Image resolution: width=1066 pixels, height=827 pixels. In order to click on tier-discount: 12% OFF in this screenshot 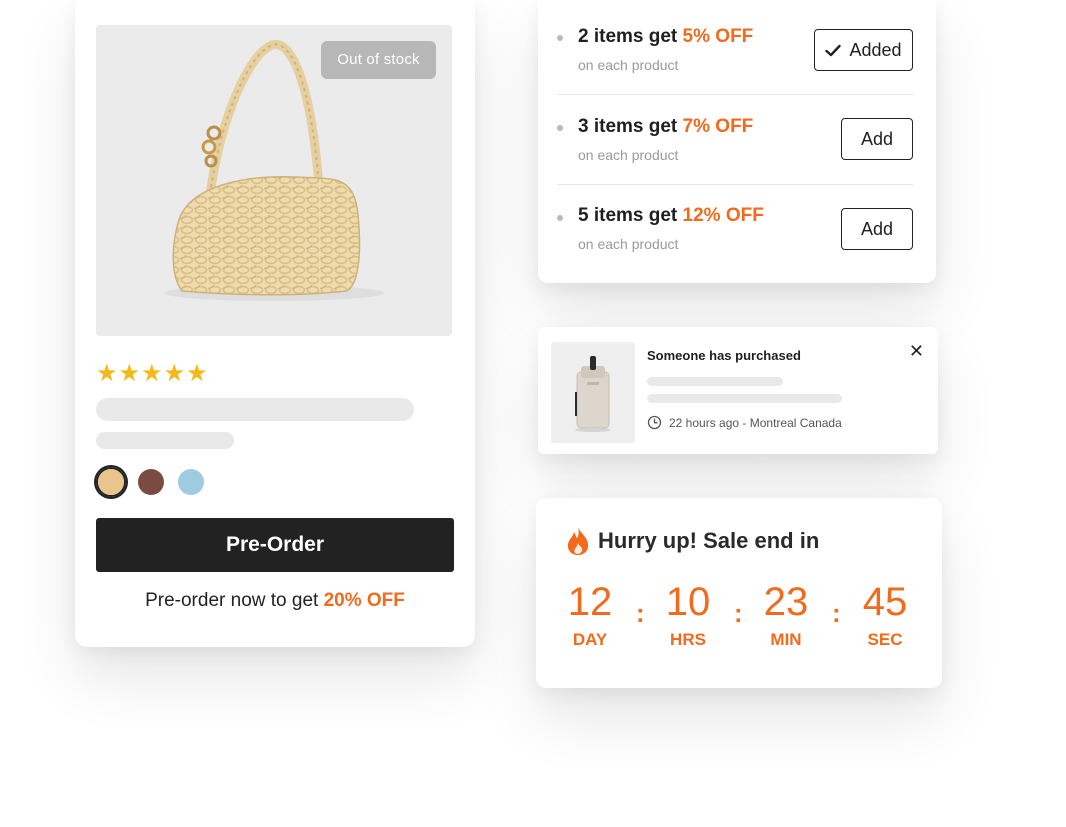, I will do `click(723, 215)`.